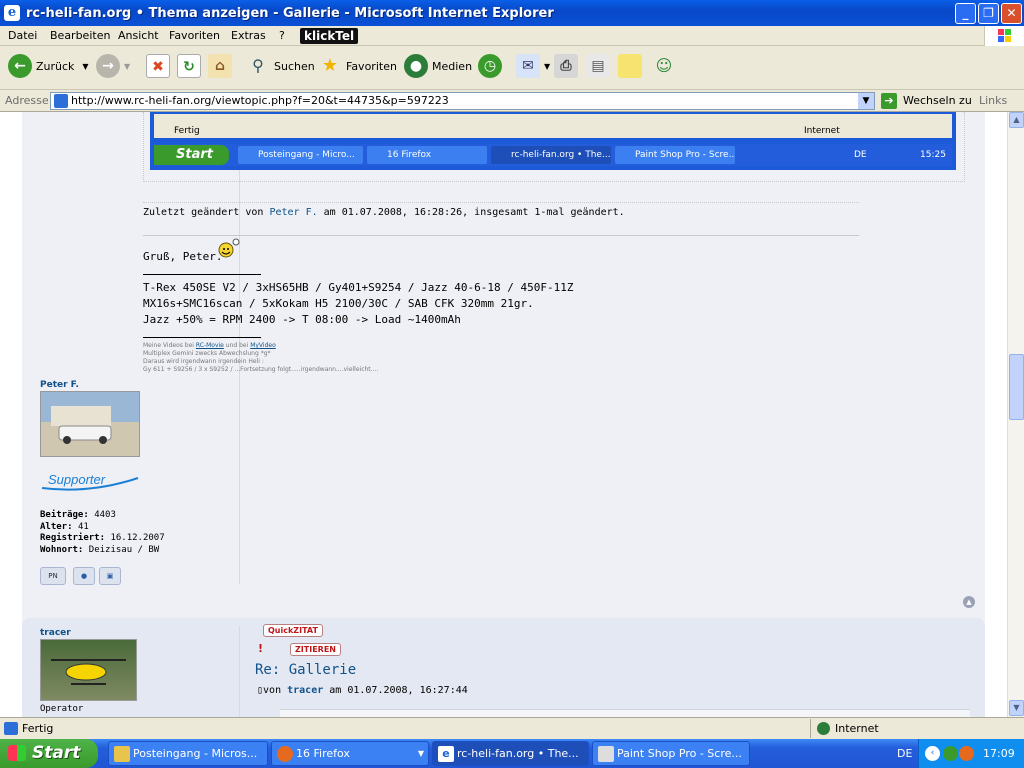  I want to click on favorites-button: ★ Favoriten, so click(357, 66).